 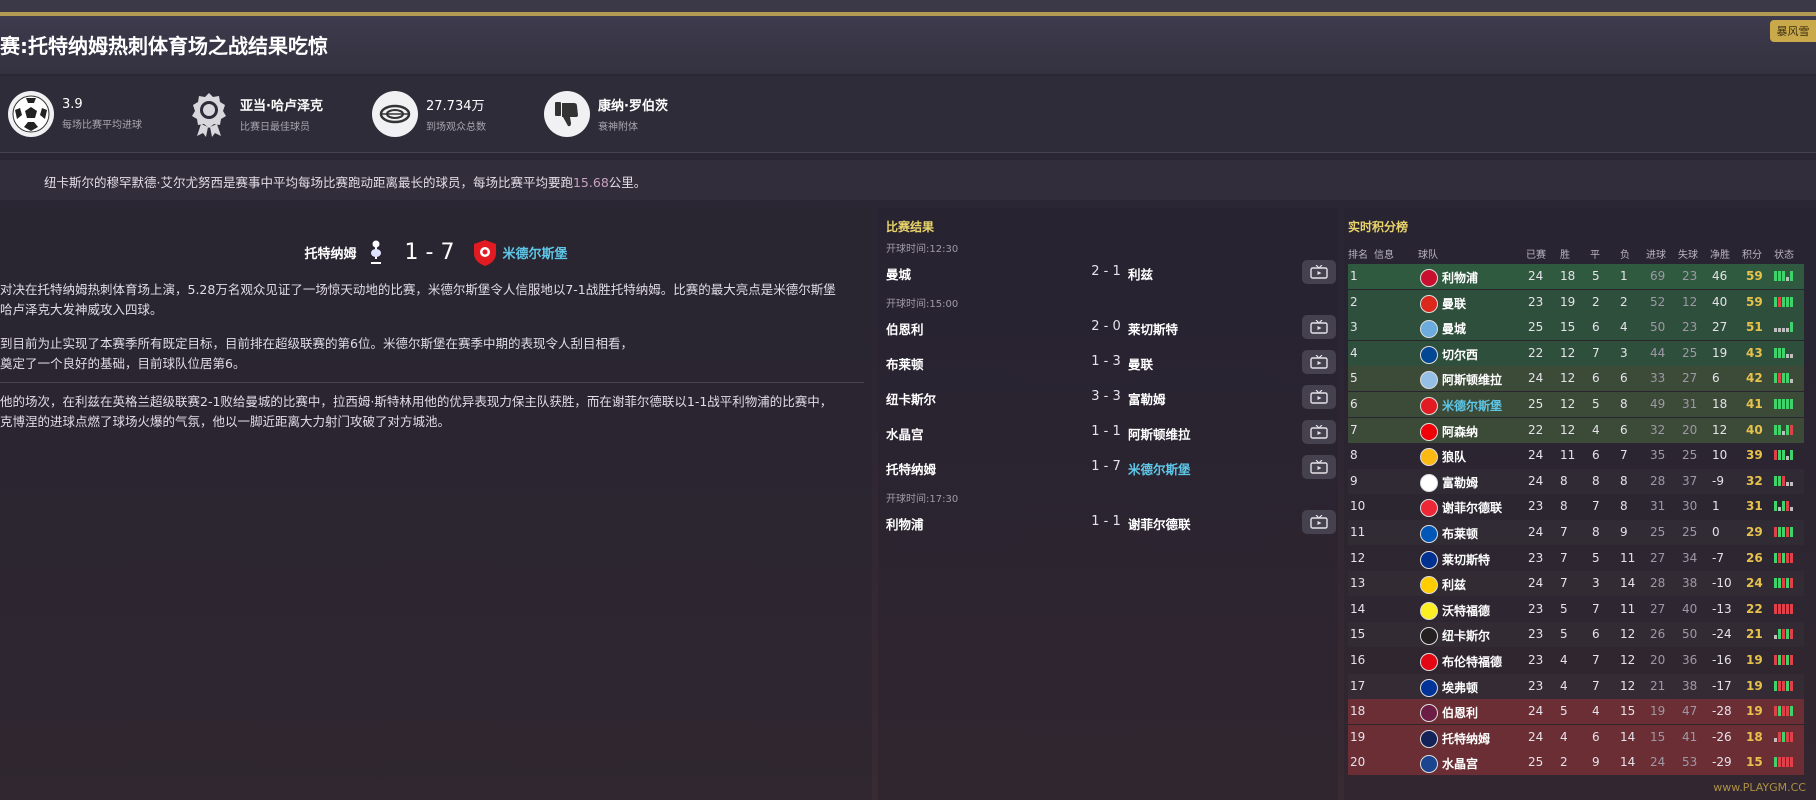 I want to click on featured-away-team: 米德尔斯堡, so click(x=534, y=252).